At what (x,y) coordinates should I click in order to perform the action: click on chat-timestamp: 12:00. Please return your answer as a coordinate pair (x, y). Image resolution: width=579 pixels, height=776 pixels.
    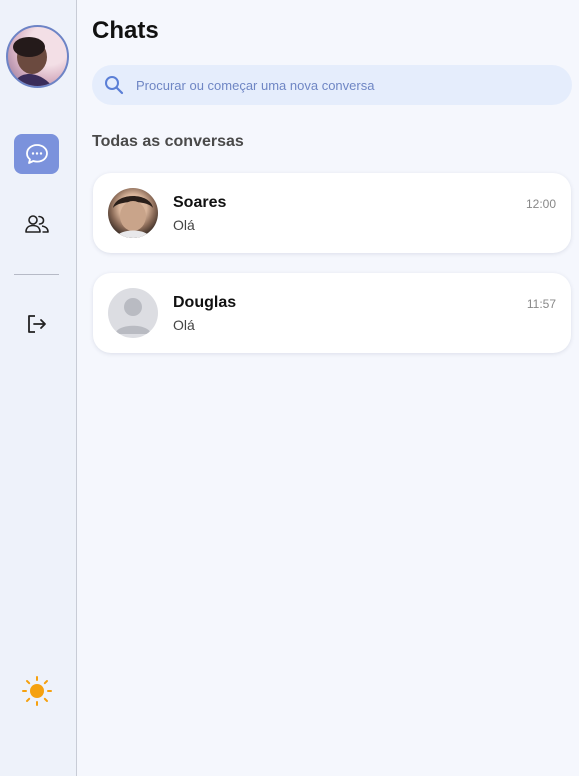
    Looking at the image, I should click on (540, 204).